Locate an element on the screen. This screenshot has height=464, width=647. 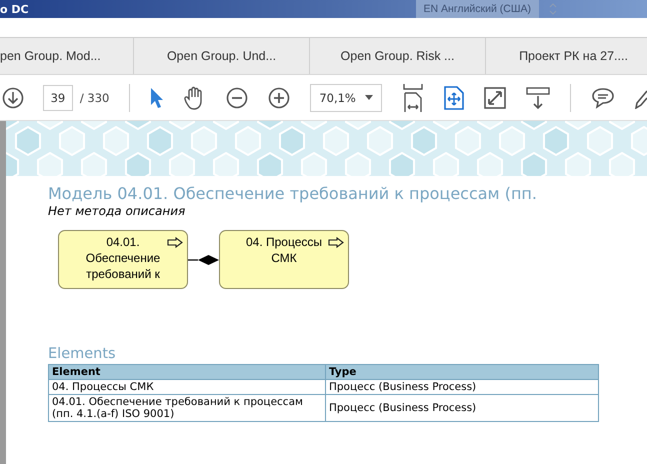
column-header: Element is located at coordinates (187, 372).